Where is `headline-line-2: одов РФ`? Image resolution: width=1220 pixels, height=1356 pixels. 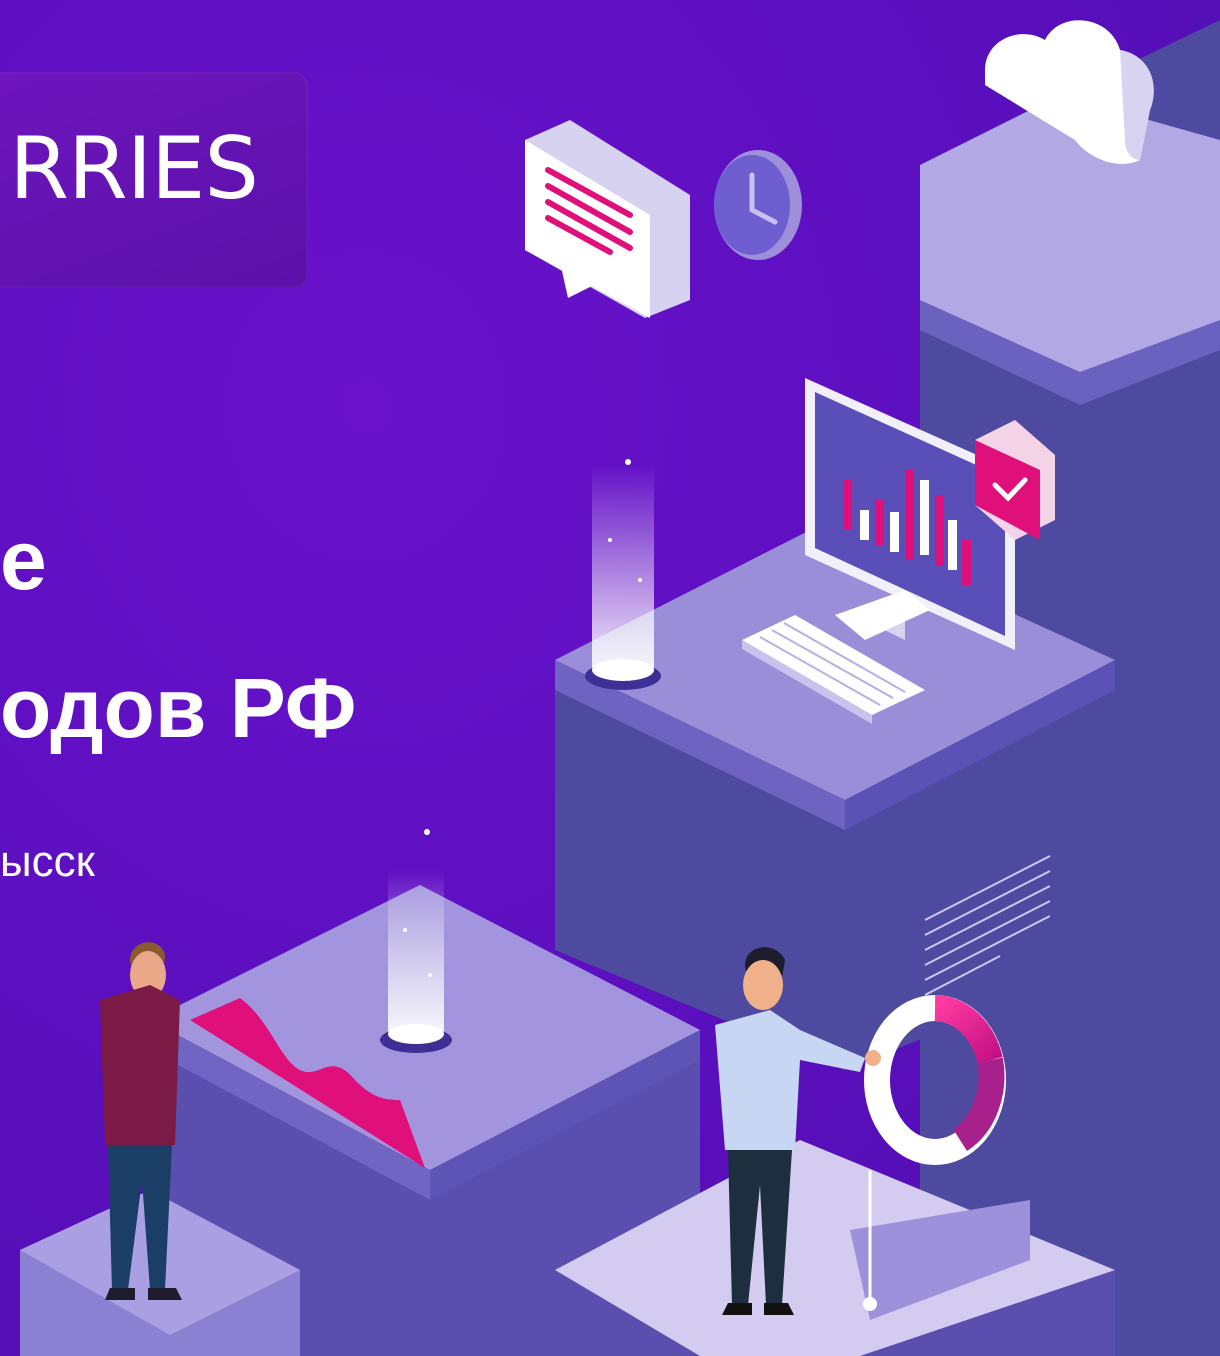 headline-line-2: одов РФ is located at coordinates (178, 708).